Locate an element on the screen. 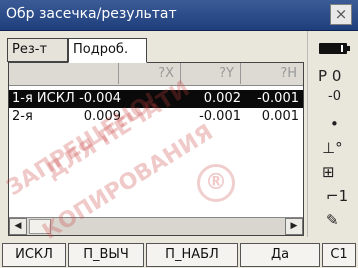 This screenshot has width=358, height=268. re-observe-button: П_НАБЛ is located at coordinates (192, 255).